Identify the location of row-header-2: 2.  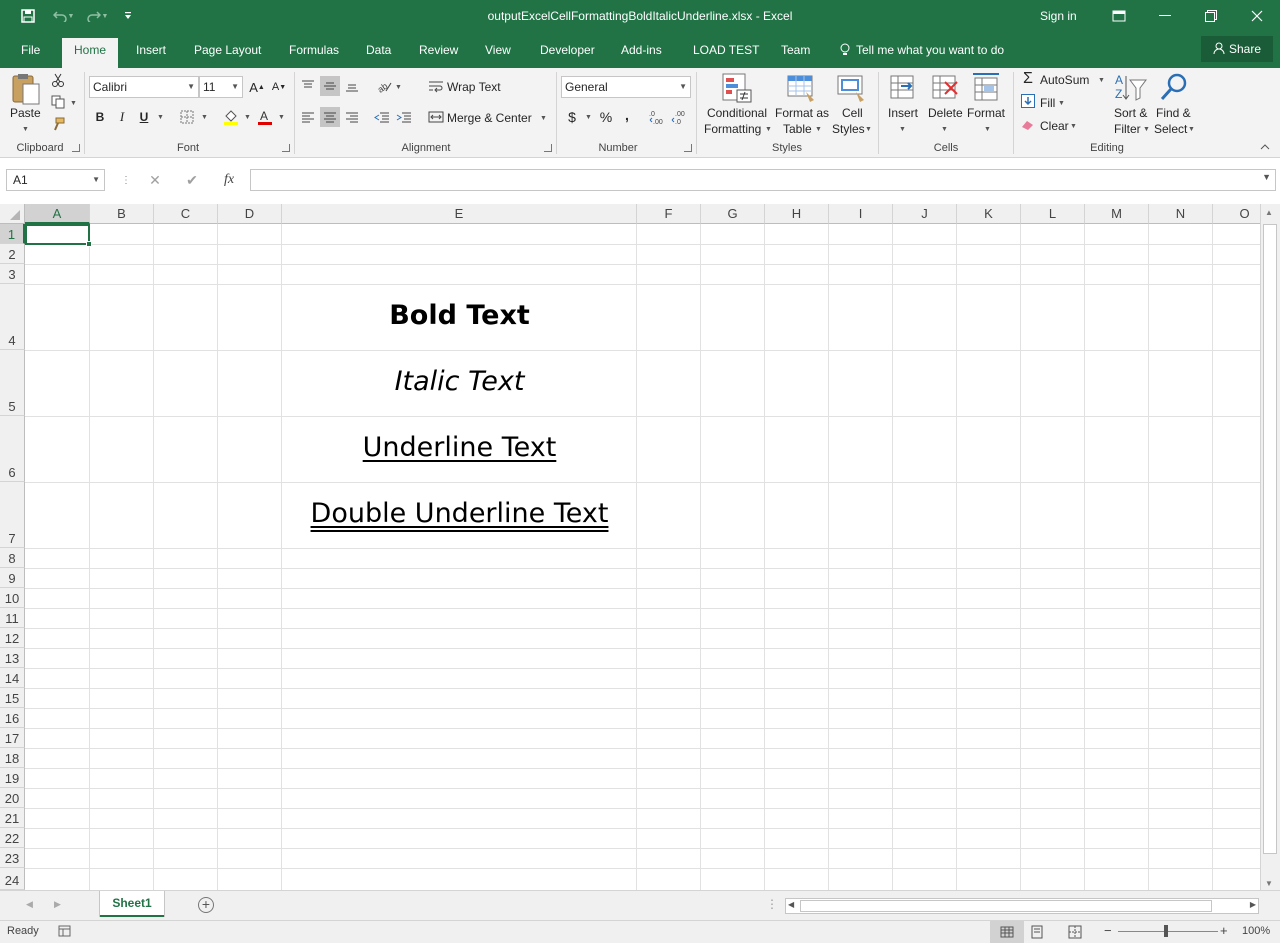
(12, 254).